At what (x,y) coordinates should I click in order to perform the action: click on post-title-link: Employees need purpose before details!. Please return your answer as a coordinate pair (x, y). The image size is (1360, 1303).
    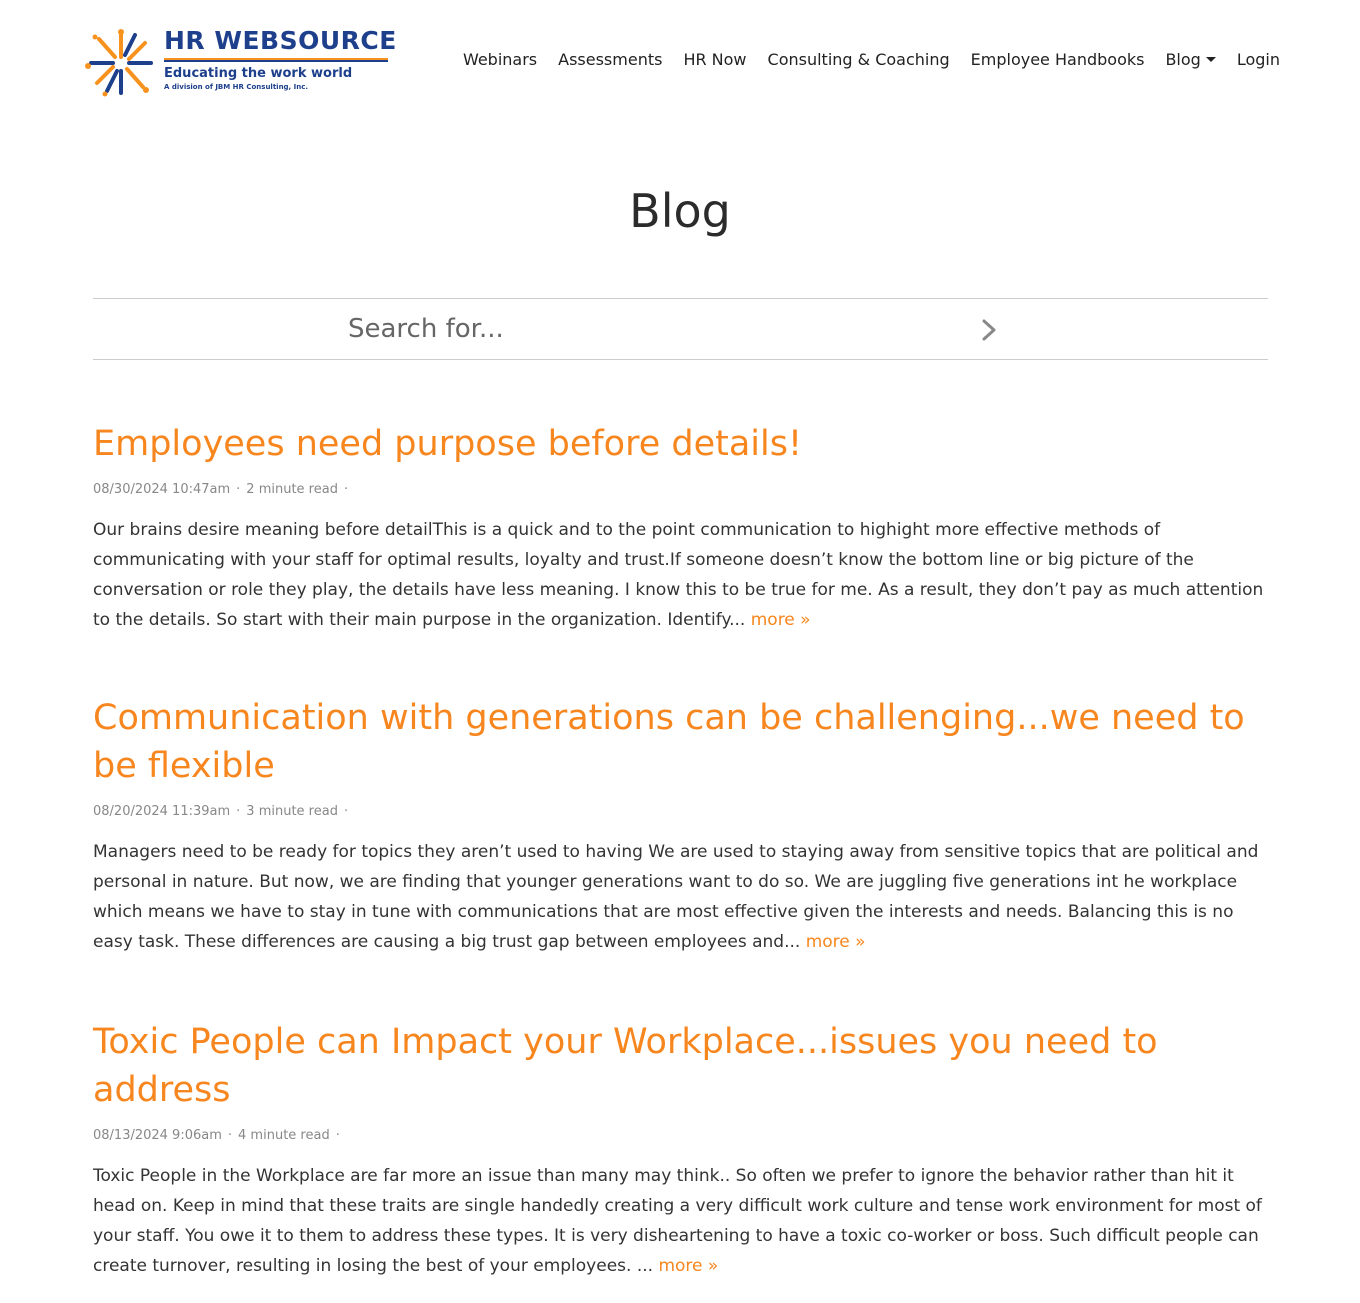
    Looking at the image, I should click on (680, 444).